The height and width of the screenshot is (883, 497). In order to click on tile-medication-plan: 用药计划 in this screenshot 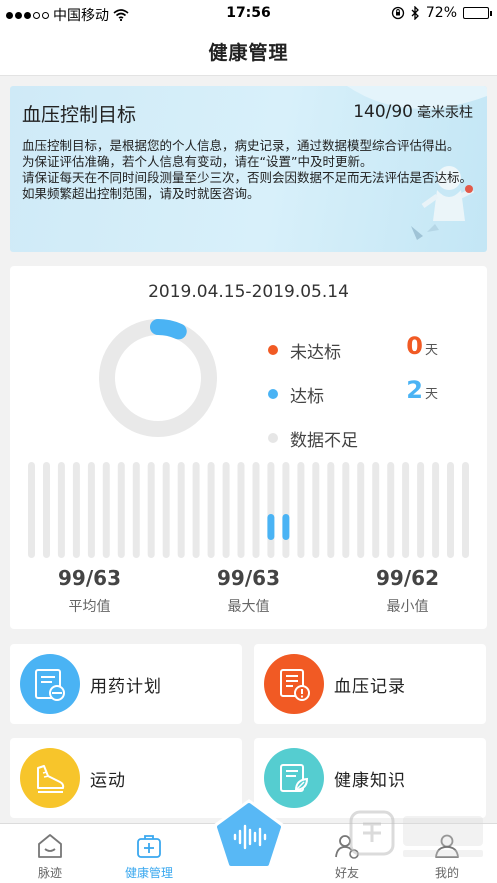, I will do `click(126, 684)`.